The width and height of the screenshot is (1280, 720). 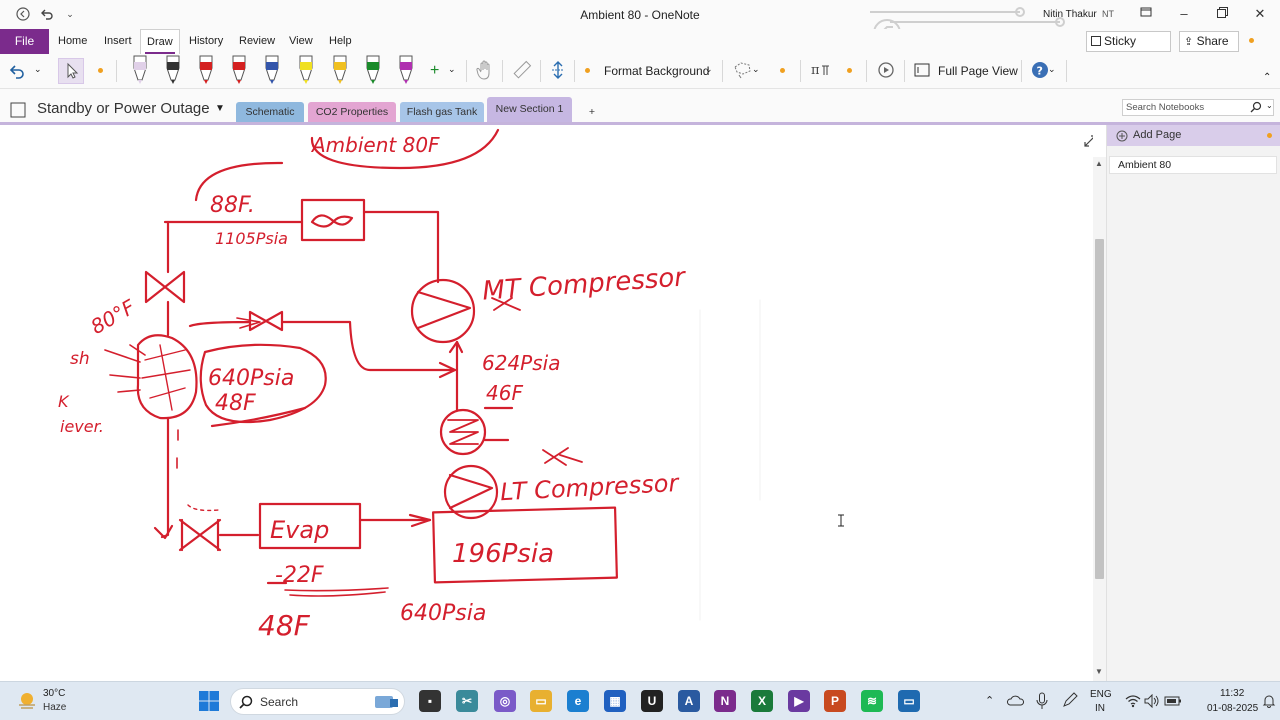 What do you see at coordinates (301, 41) in the screenshot?
I see `tab-view: View` at bounding box center [301, 41].